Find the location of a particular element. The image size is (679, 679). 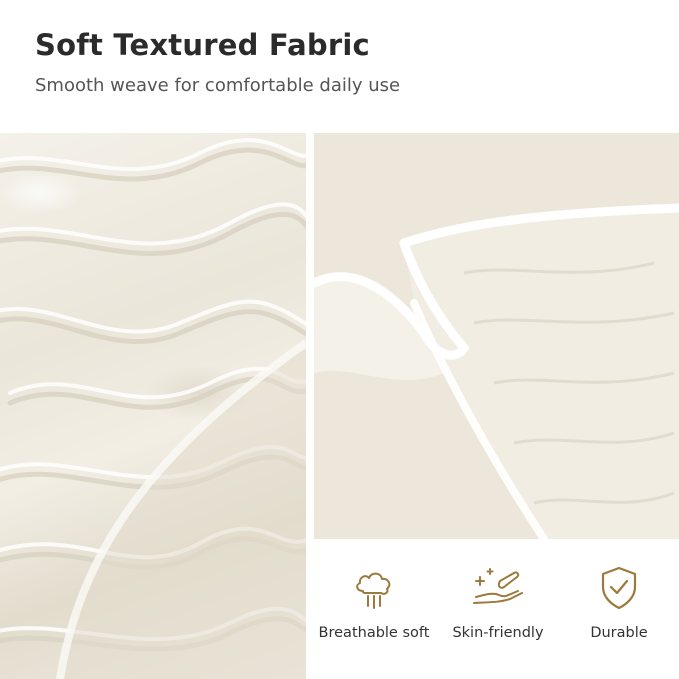

feature-list: Breathable soft Skin-friendly Durable is located at coordinates (496, 609).